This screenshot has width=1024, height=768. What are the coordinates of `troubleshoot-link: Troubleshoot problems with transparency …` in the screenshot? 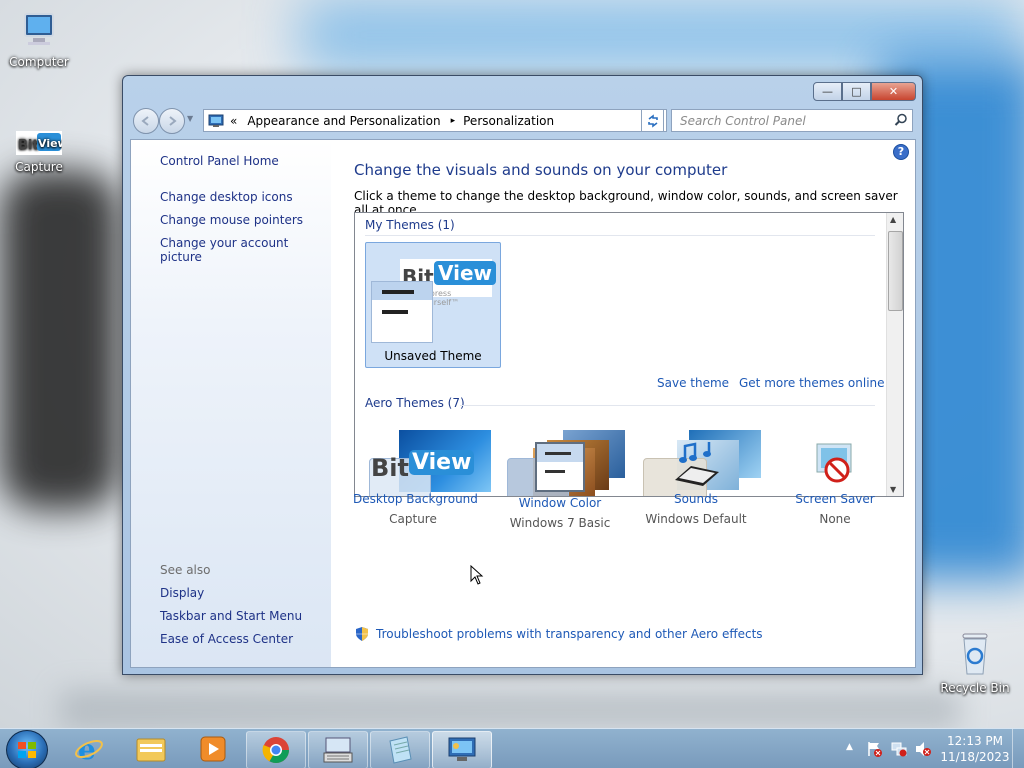 It's located at (558, 634).